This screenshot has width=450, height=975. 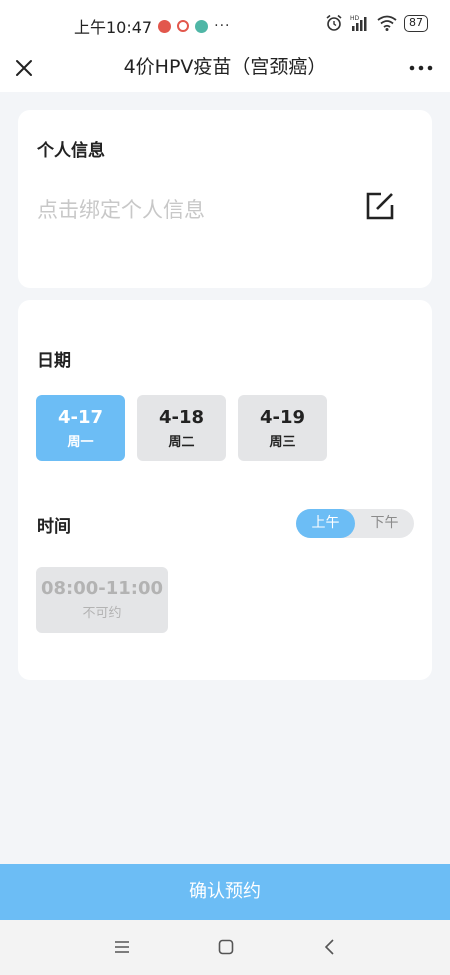 What do you see at coordinates (181, 417) in the screenshot?
I see `date-option-date: 4-18` at bounding box center [181, 417].